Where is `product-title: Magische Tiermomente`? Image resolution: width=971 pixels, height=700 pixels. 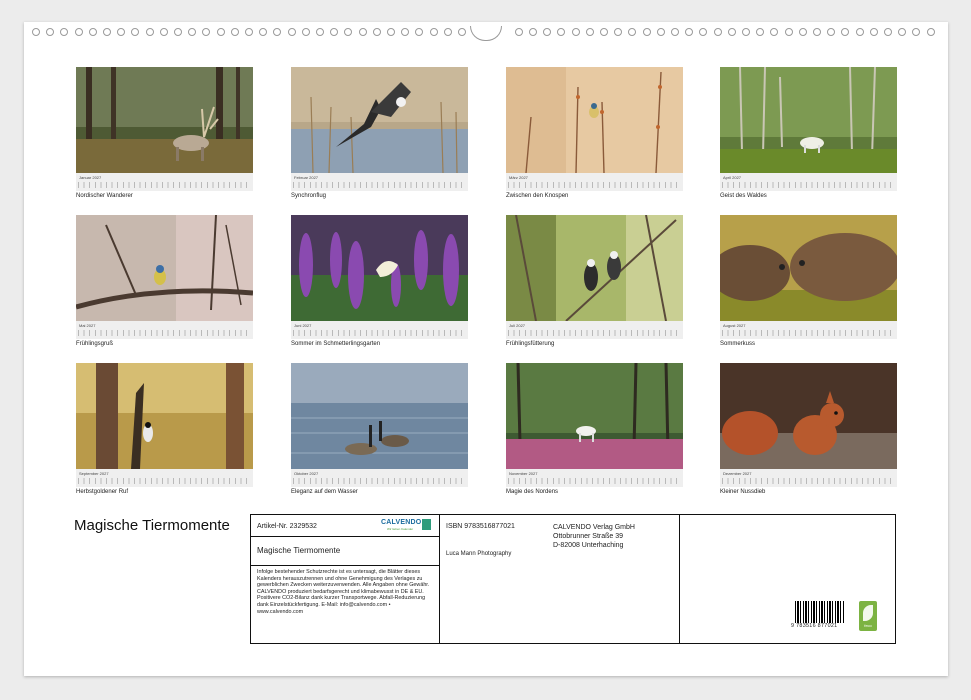
product-title: Magische Tiermomente is located at coordinates (299, 550).